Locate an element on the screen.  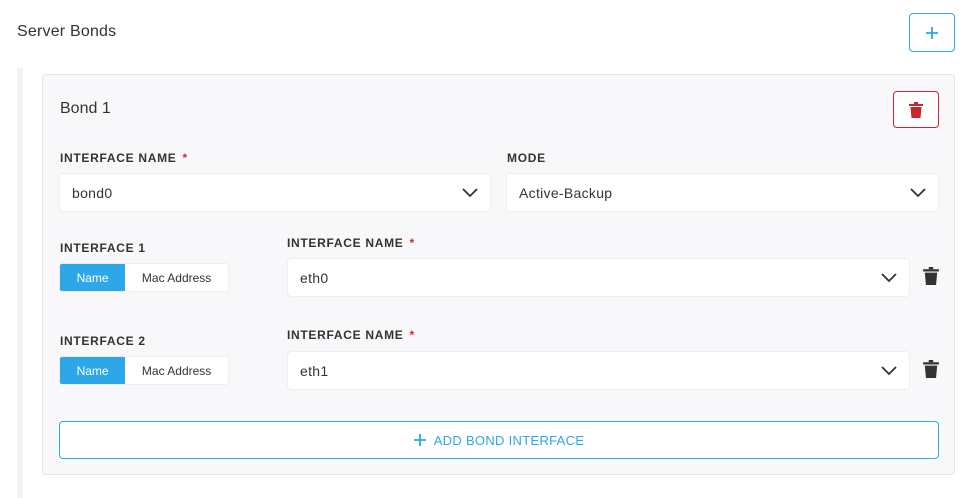
interface-name-label: INTERFACE NAME * is located at coordinates (124, 158).